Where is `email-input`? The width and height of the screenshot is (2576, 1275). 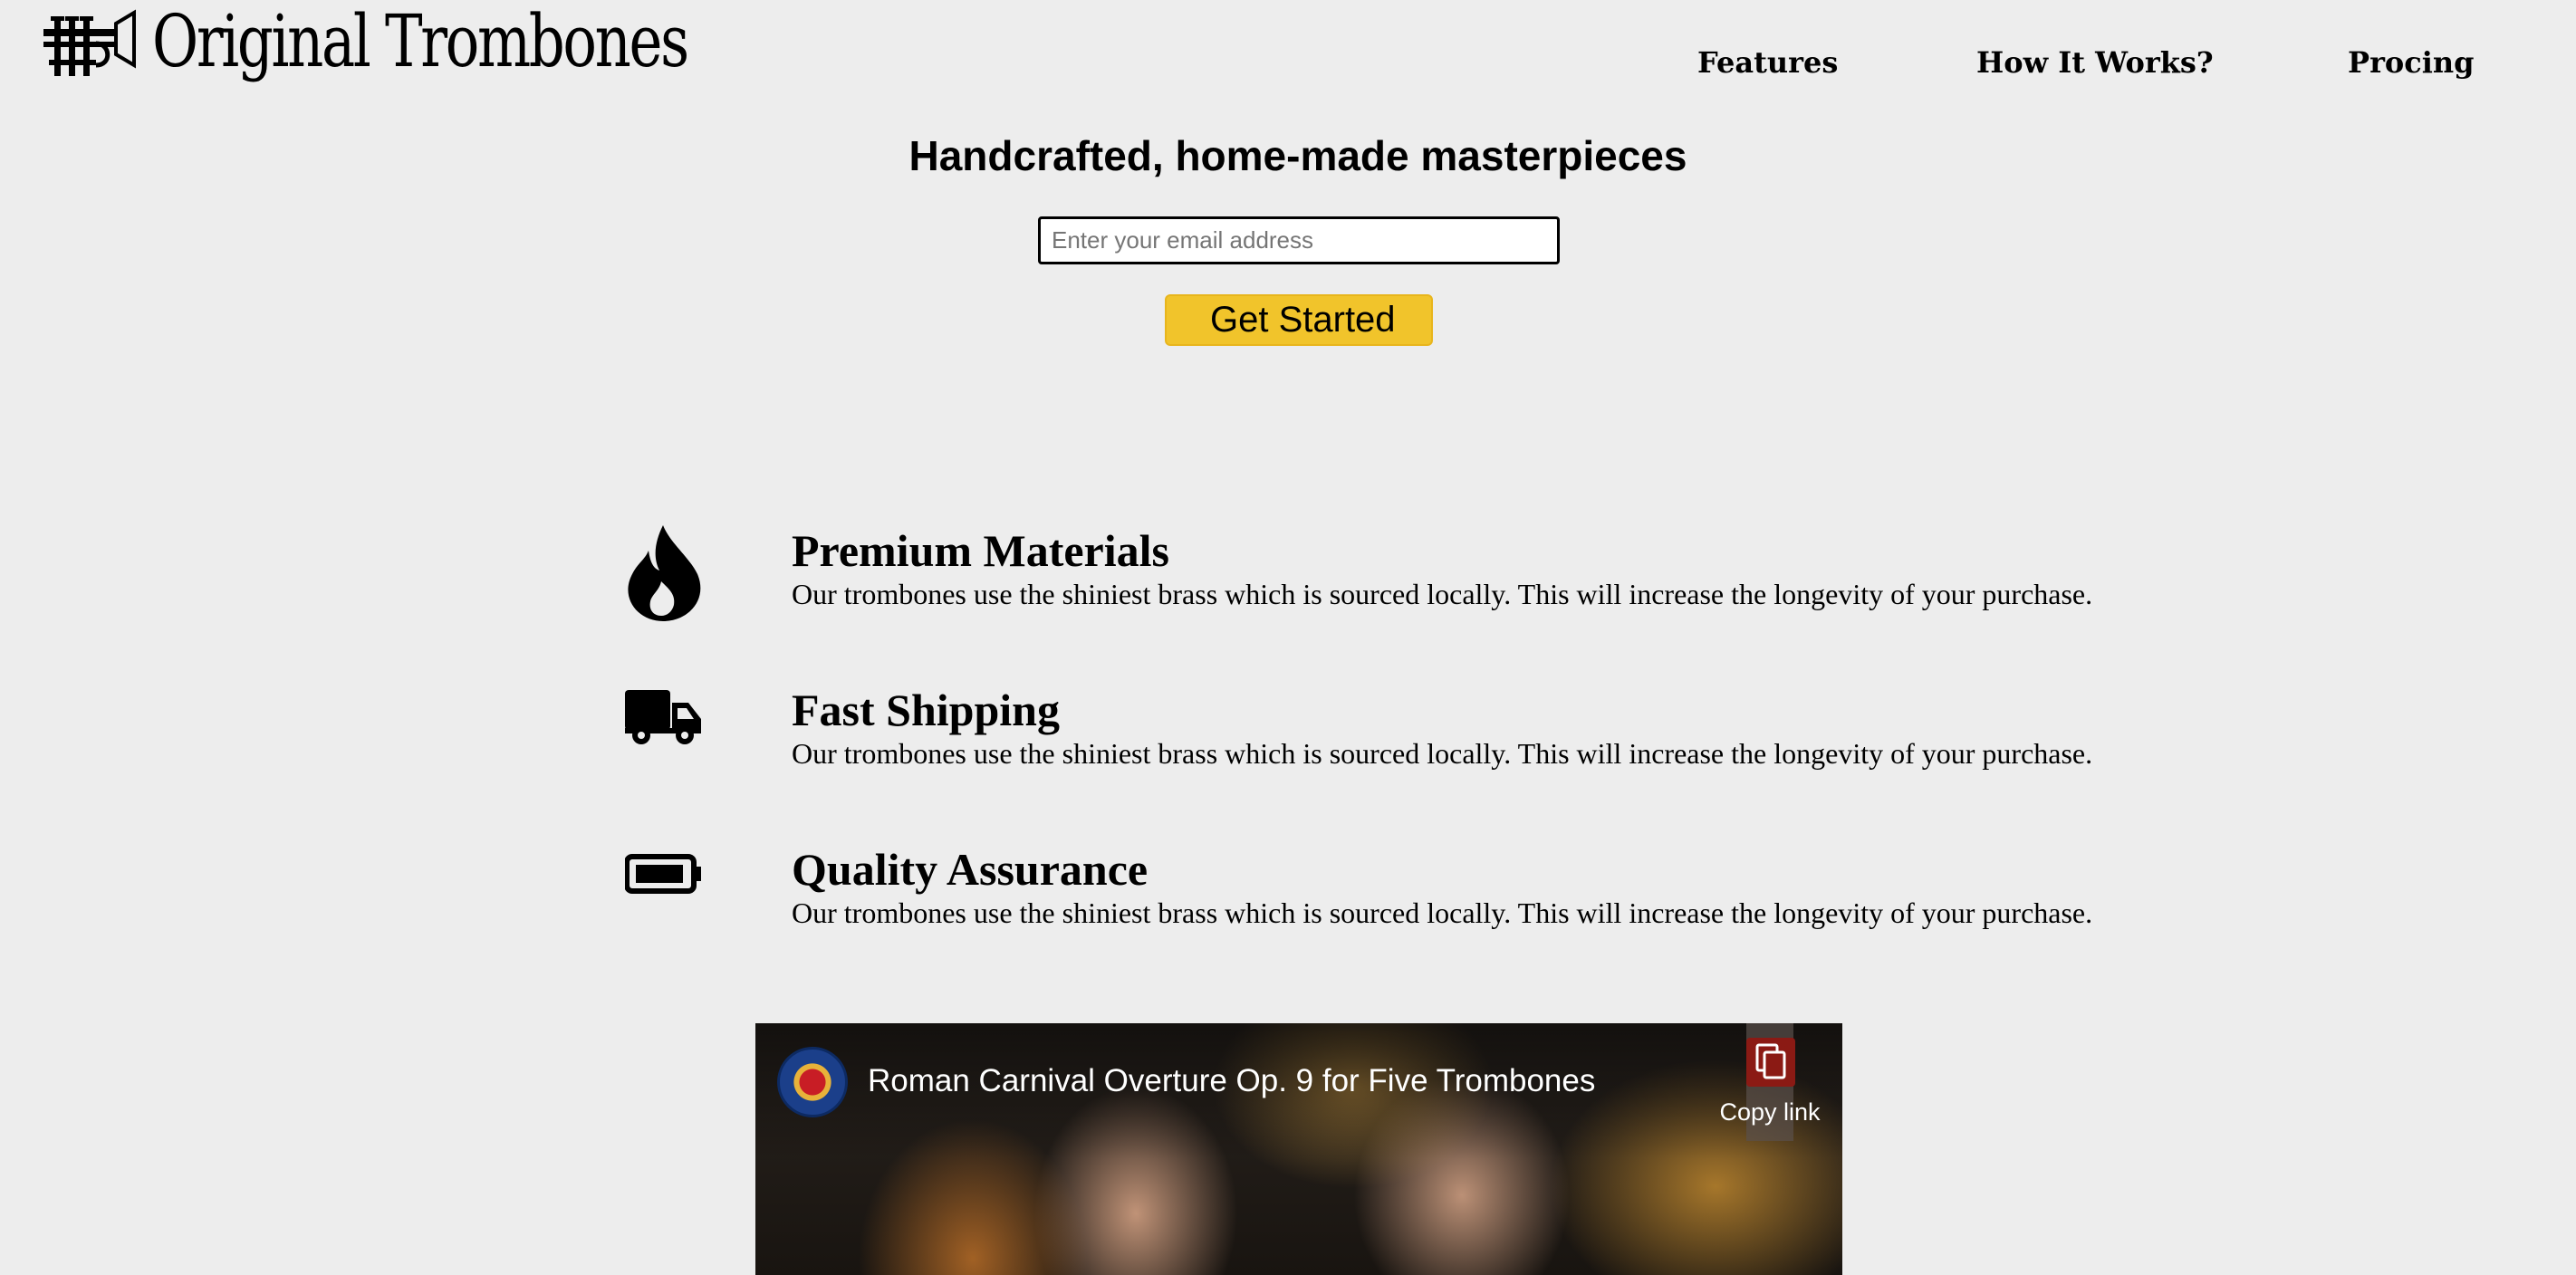
email-input is located at coordinates (1299, 240).